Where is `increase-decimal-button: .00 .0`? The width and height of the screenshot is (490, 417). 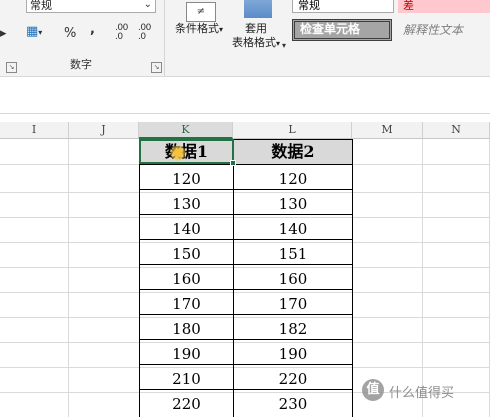 increase-decimal-button: .00 .0 is located at coordinates (125, 33).